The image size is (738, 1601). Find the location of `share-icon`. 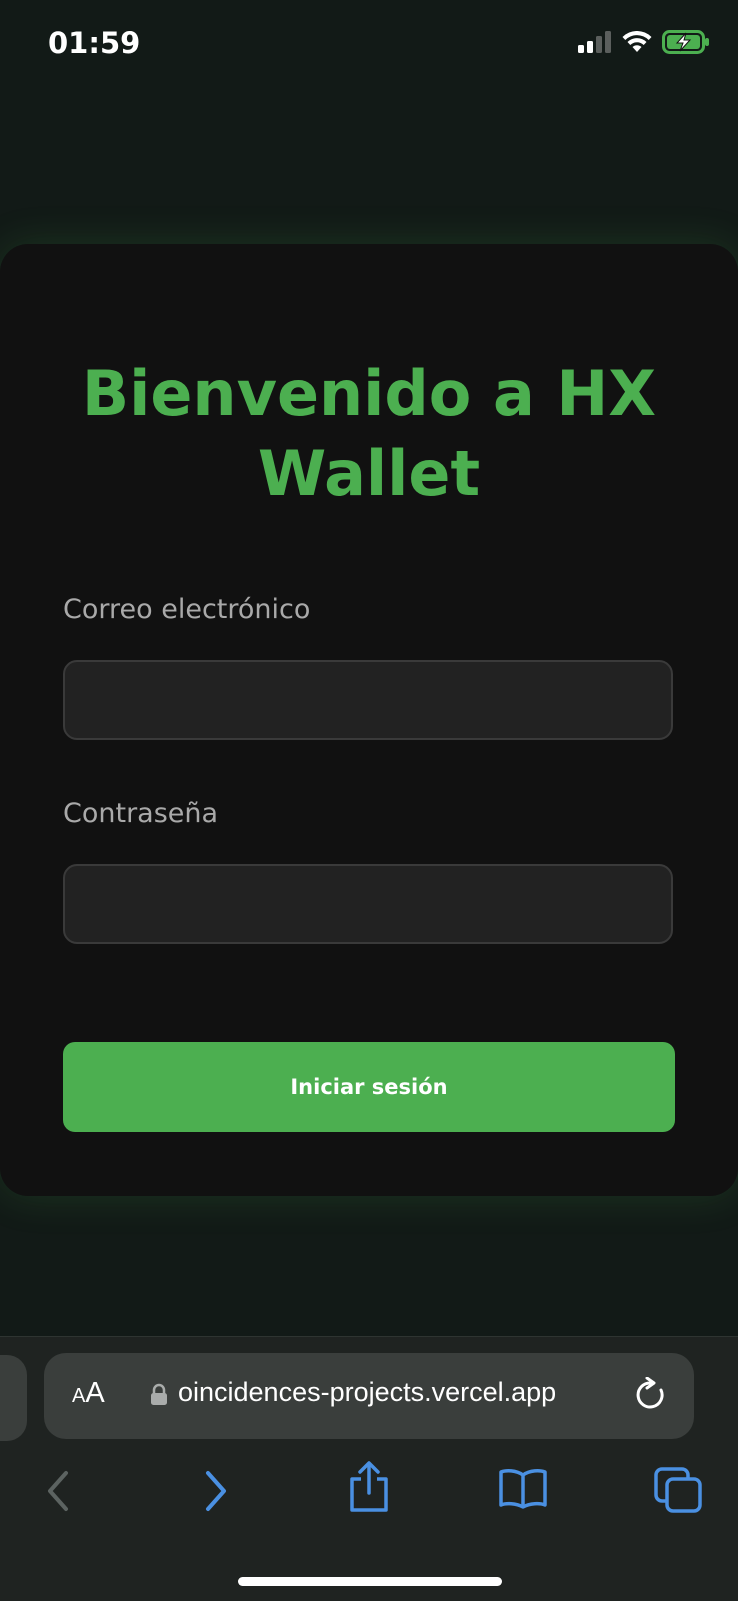

share-icon is located at coordinates (369, 1487).